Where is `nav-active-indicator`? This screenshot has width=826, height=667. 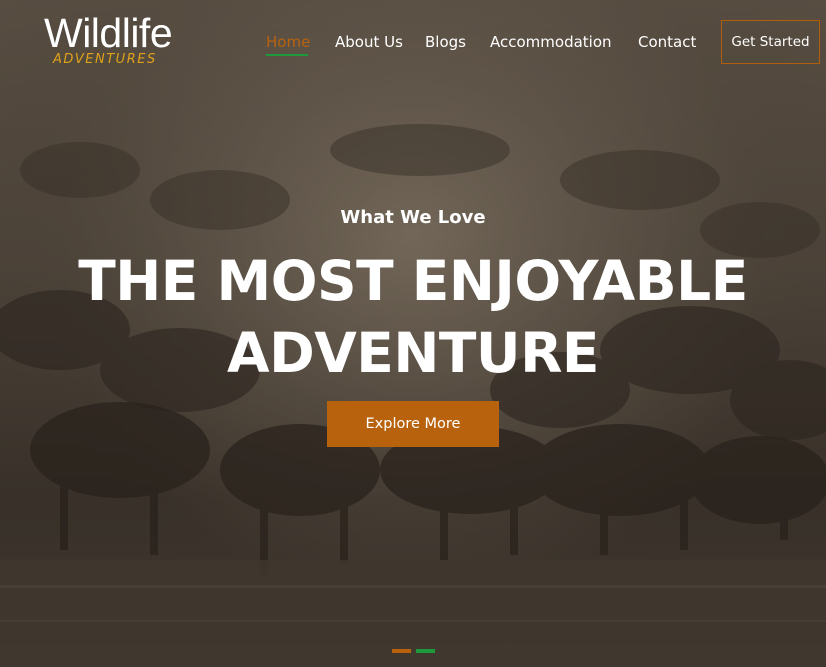
nav-active-indicator is located at coordinates (287, 55).